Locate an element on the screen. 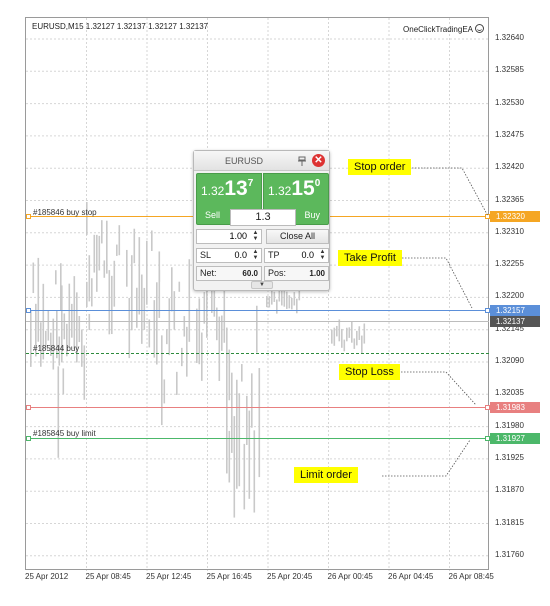  limit-order-connector is located at coordinates (426, 458).